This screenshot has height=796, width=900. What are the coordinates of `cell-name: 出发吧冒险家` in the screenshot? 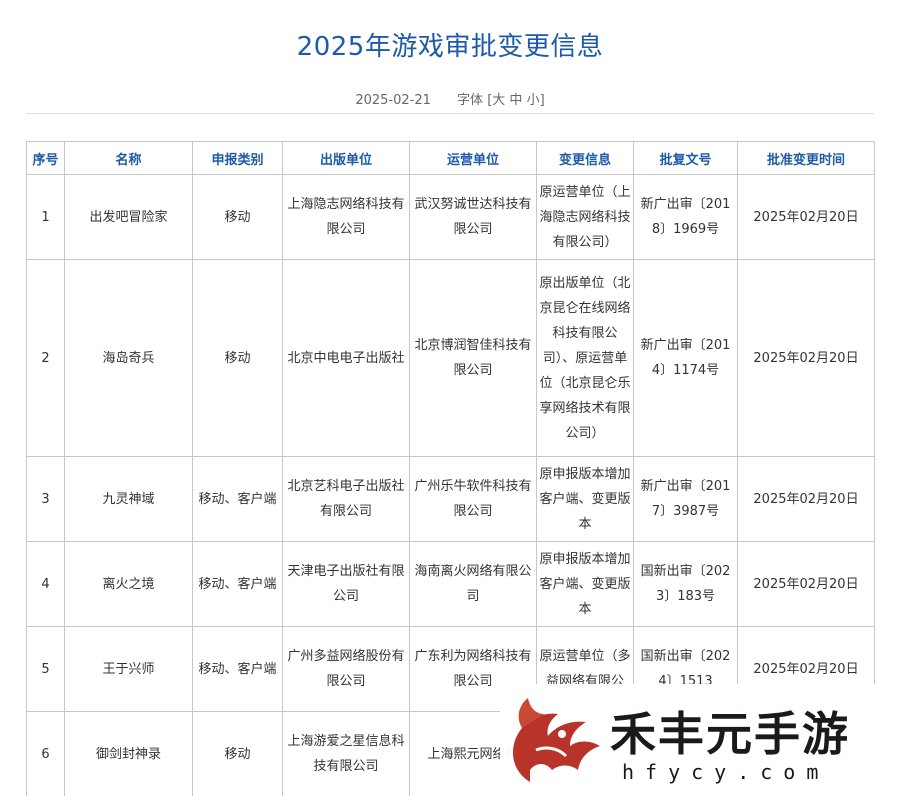 It's located at (128, 217).